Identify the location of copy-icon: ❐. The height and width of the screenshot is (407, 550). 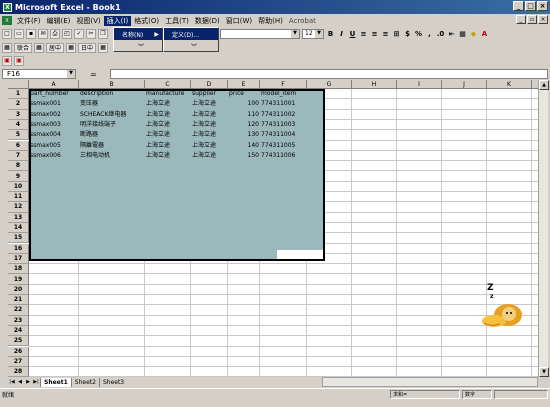
(103, 33).